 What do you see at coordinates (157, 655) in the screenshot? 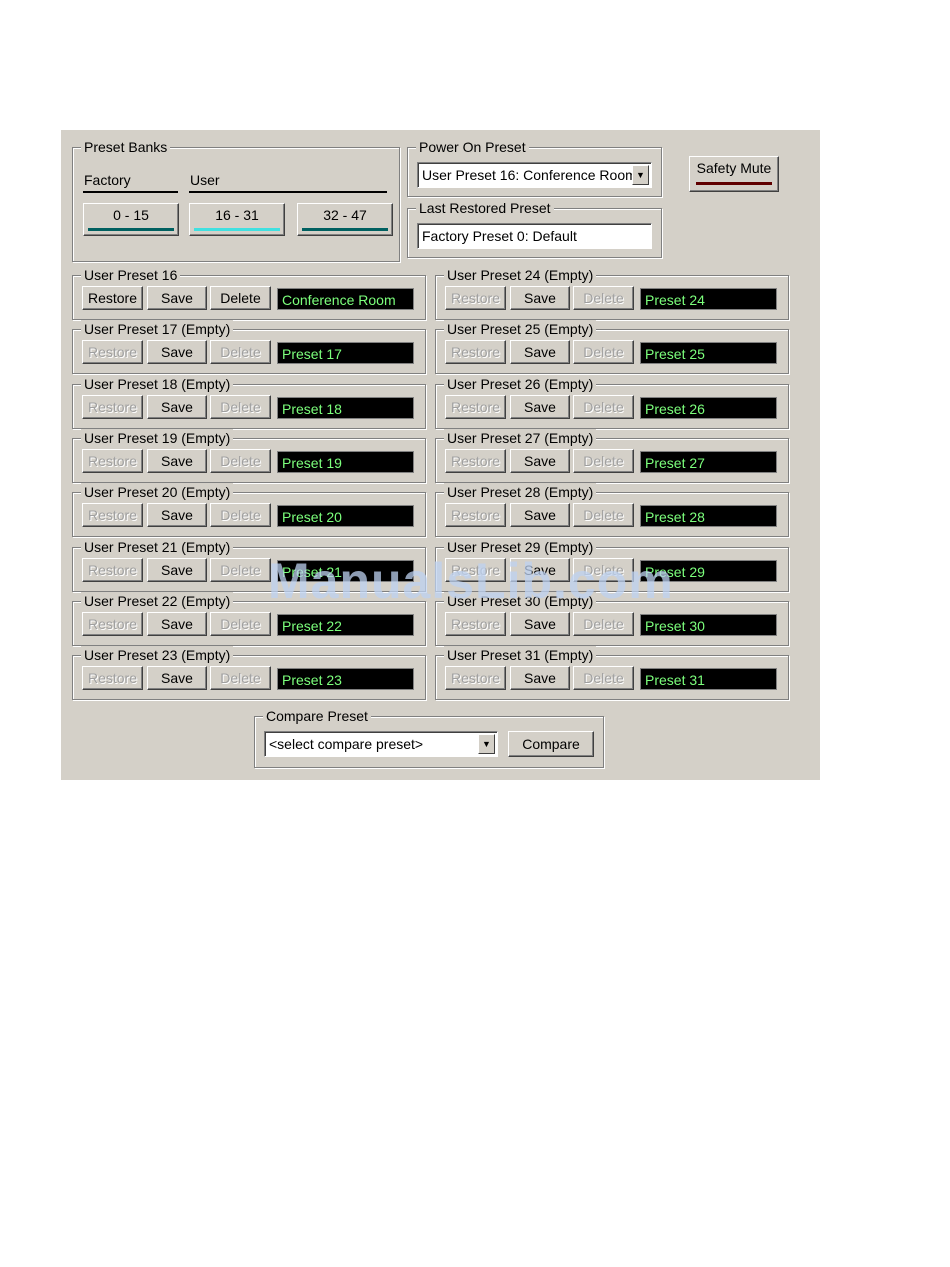
I see `preset-title: User Preset 23 (Empty)` at bounding box center [157, 655].